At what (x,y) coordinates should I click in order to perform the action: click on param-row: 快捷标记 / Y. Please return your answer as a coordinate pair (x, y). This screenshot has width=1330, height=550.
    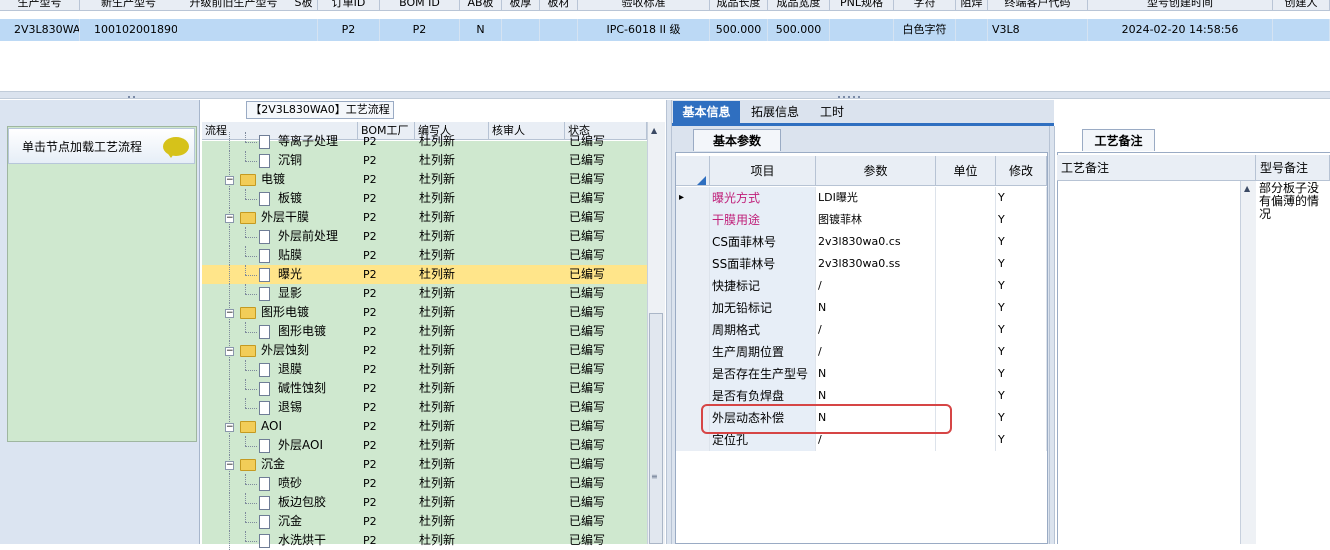
    Looking at the image, I should click on (861, 286).